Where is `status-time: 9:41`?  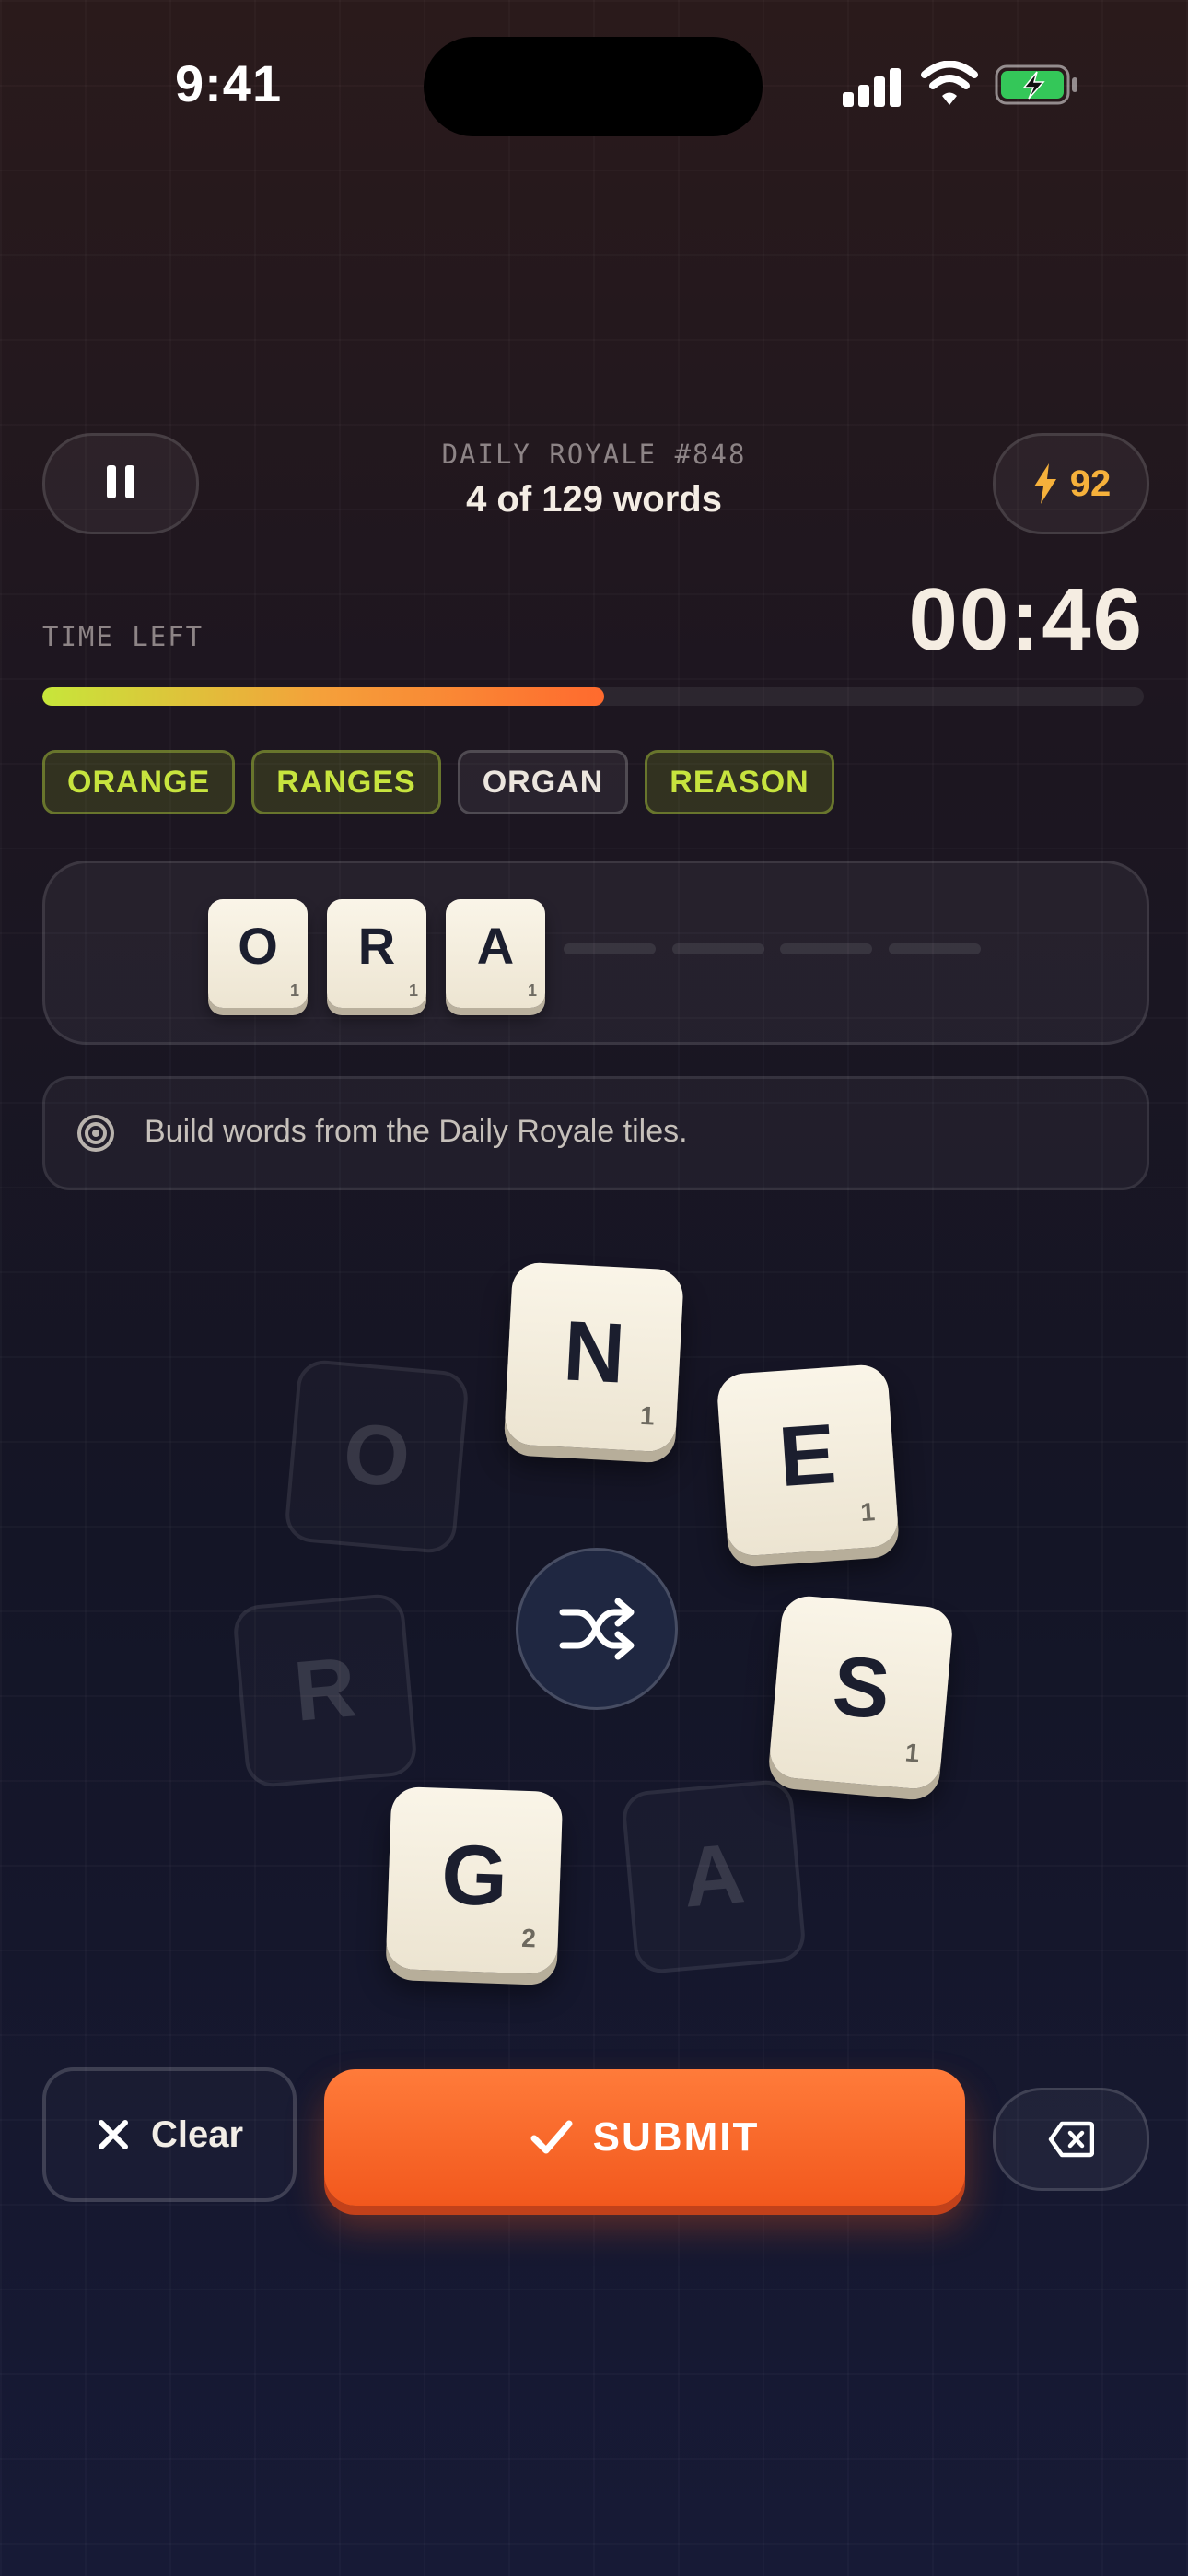 status-time: 9:41 is located at coordinates (229, 83).